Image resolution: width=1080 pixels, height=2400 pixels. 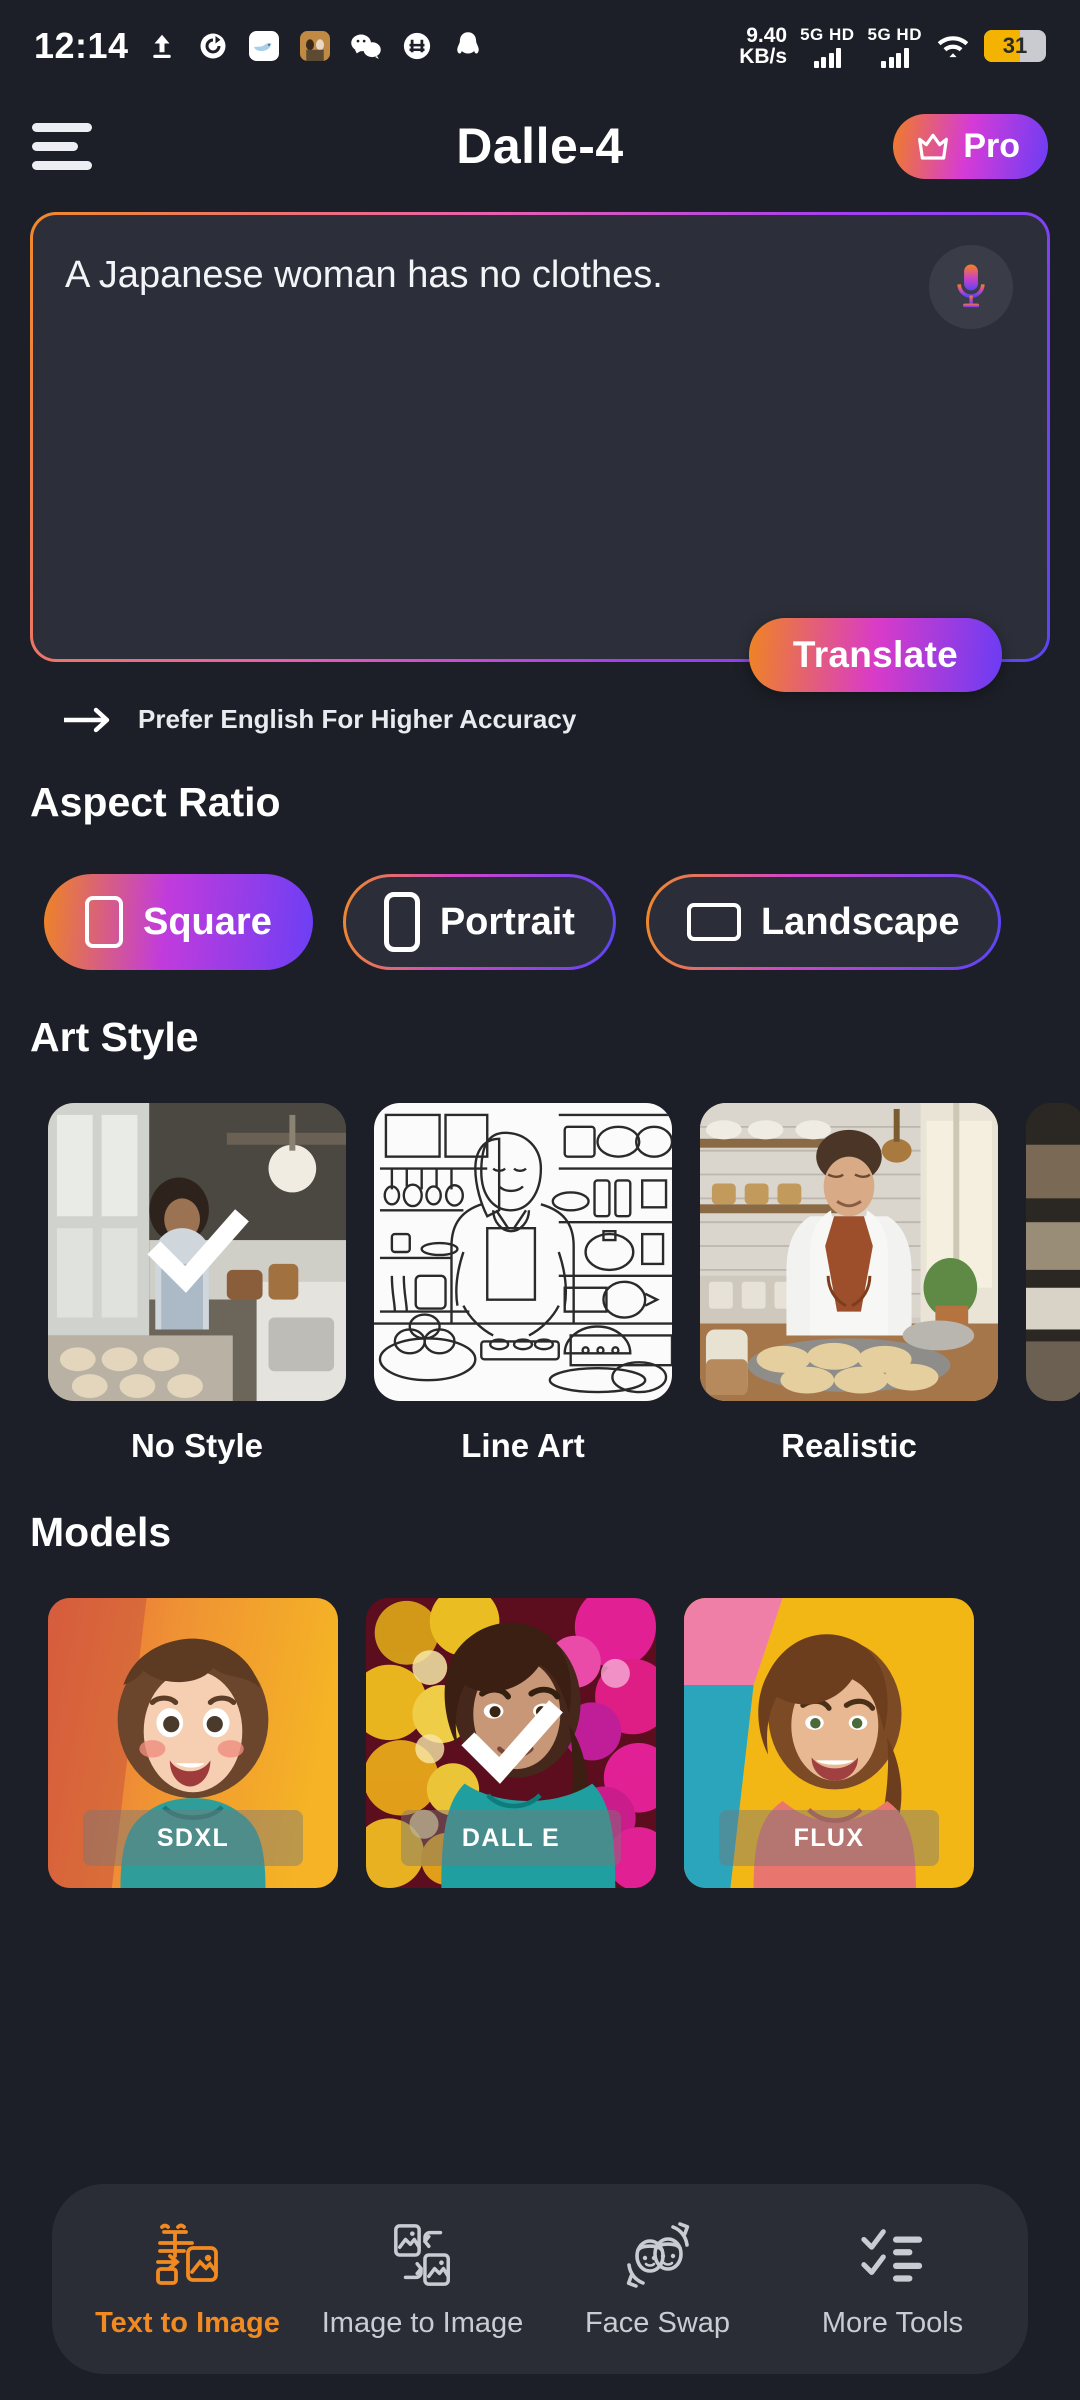 I want to click on status-bar-left: 12:14, so click(x=260, y=46).